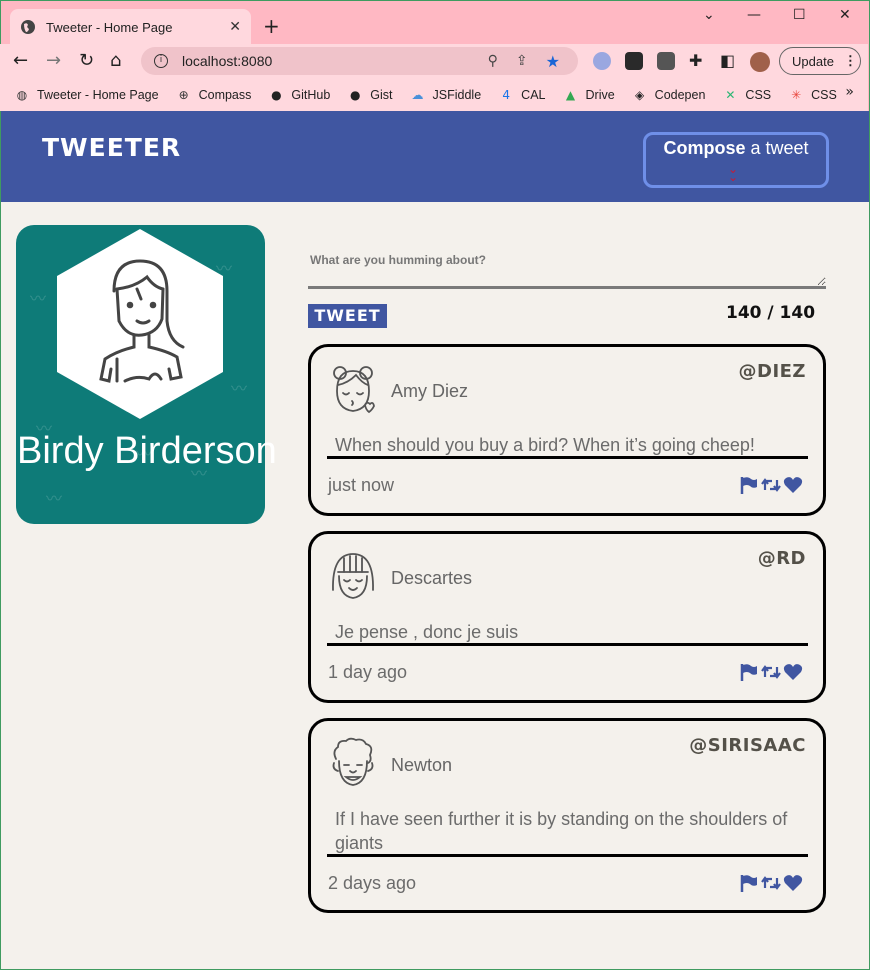 The height and width of the screenshot is (970, 870). What do you see at coordinates (760, 62) in the screenshot?
I see `profile-avatar` at bounding box center [760, 62].